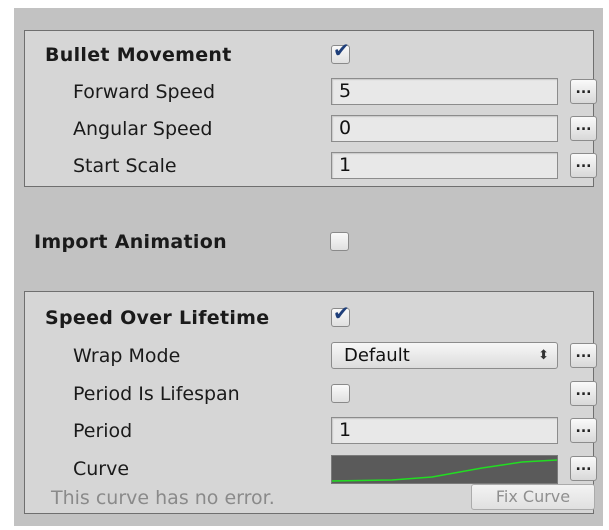  Describe the element at coordinates (103, 431) in the screenshot. I see `period-label: Period` at that location.